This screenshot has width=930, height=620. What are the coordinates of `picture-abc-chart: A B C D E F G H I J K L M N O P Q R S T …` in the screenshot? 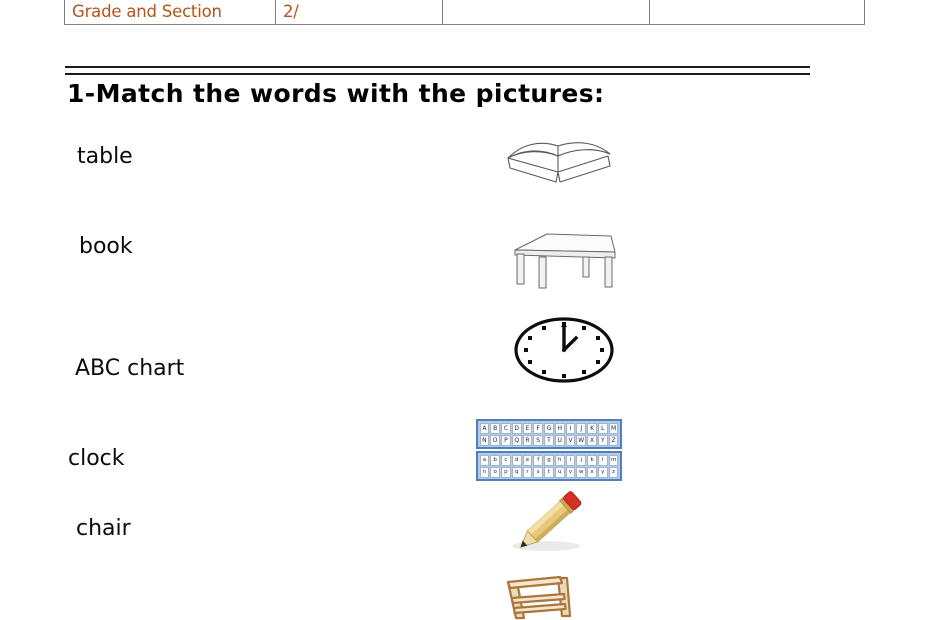 It's located at (549, 451).